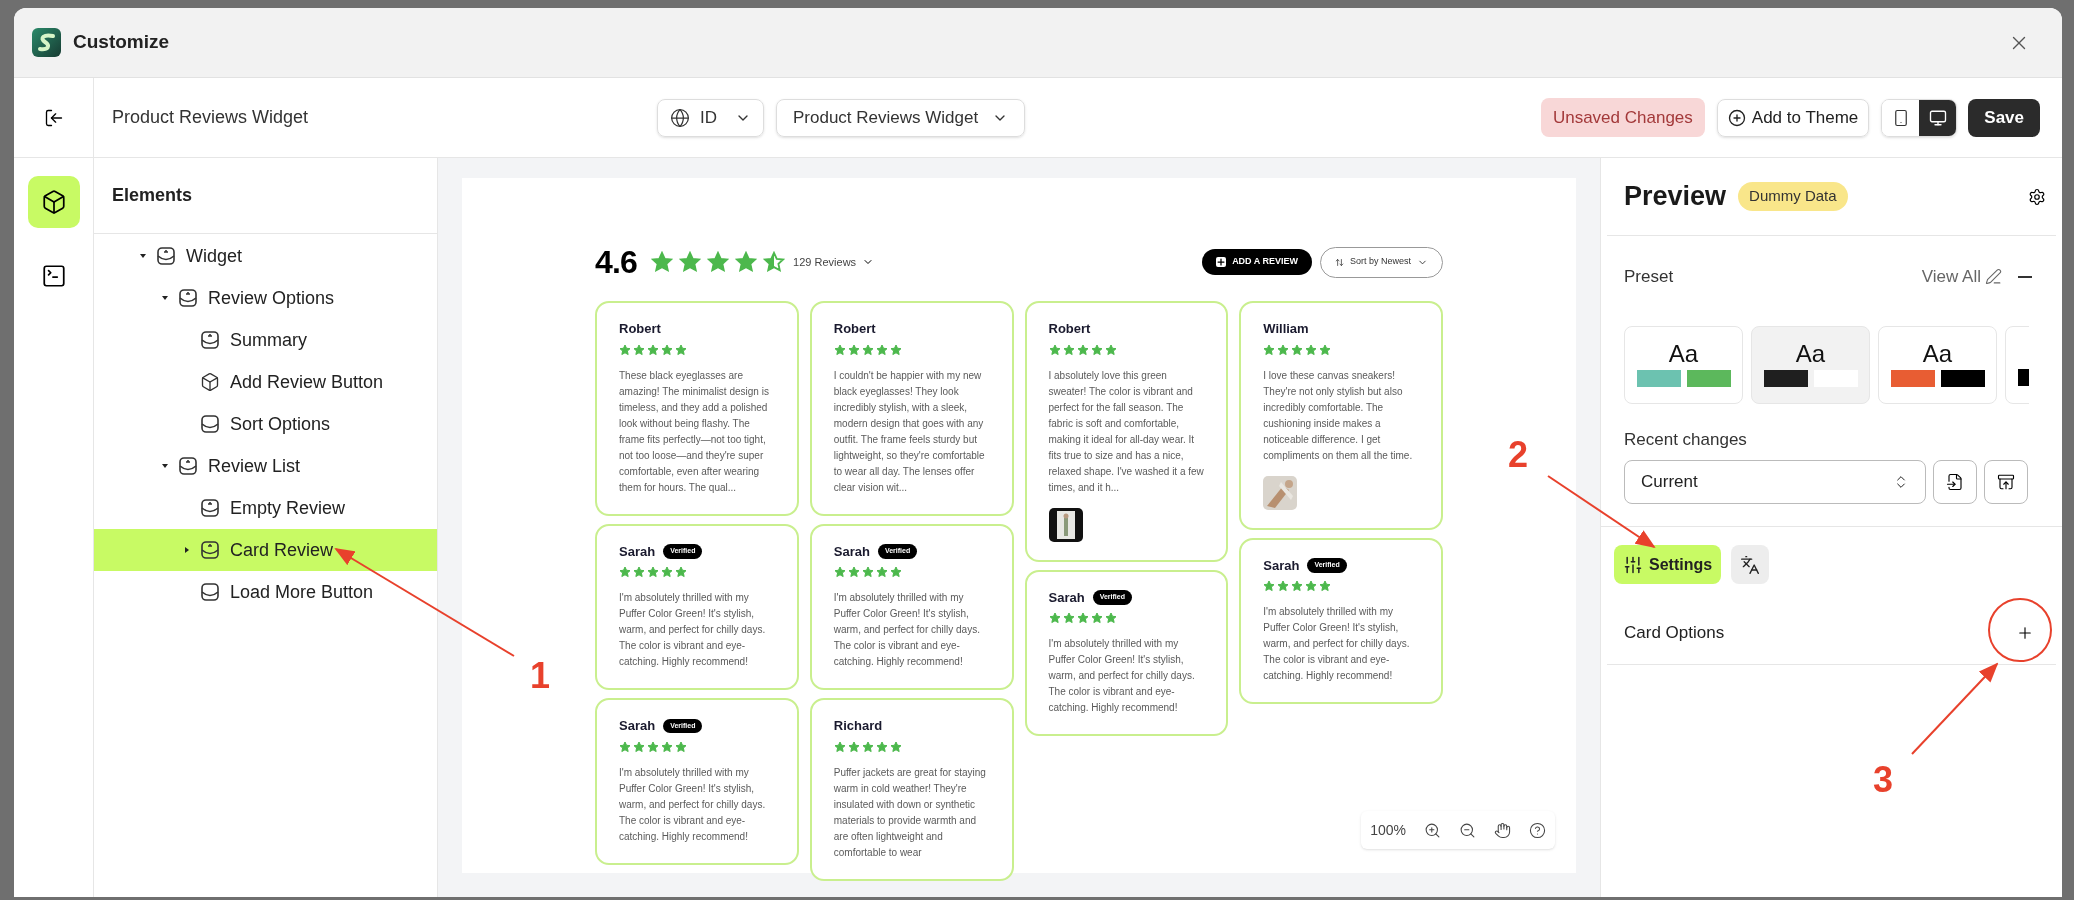 The width and height of the screenshot is (2074, 900). Describe the element at coordinates (616, 262) in the screenshot. I see `average-rating: 4.6` at that location.